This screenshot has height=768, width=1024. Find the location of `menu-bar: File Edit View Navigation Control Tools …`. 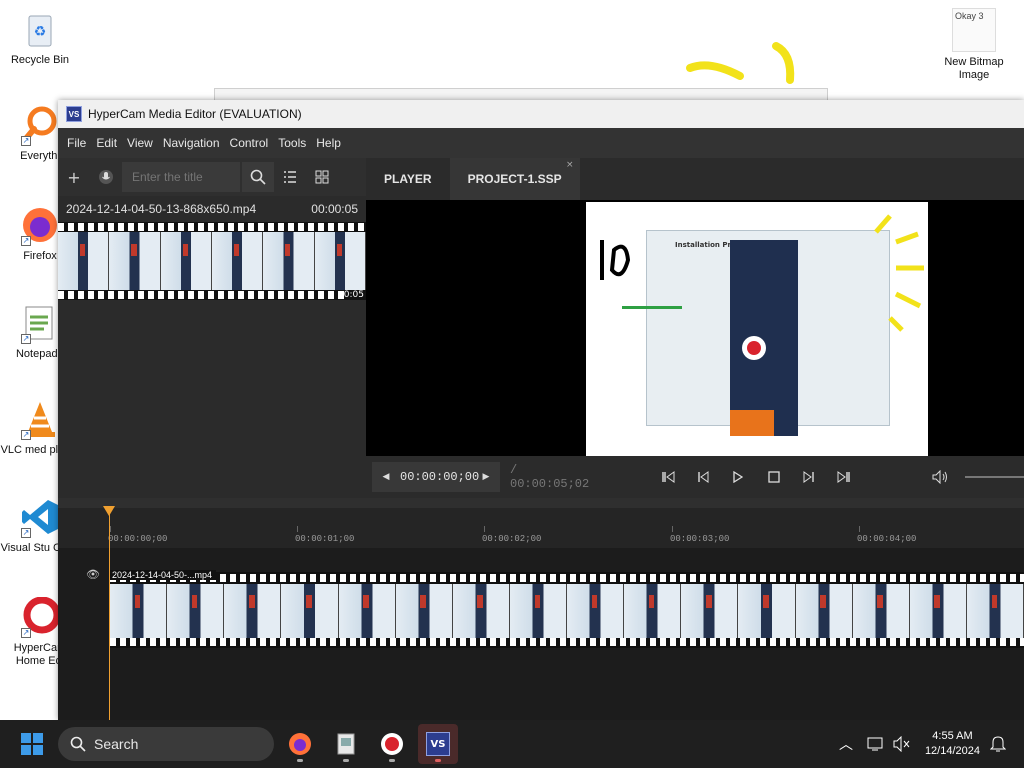

menu-bar: File Edit View Navigation Control Tools … is located at coordinates (541, 143).